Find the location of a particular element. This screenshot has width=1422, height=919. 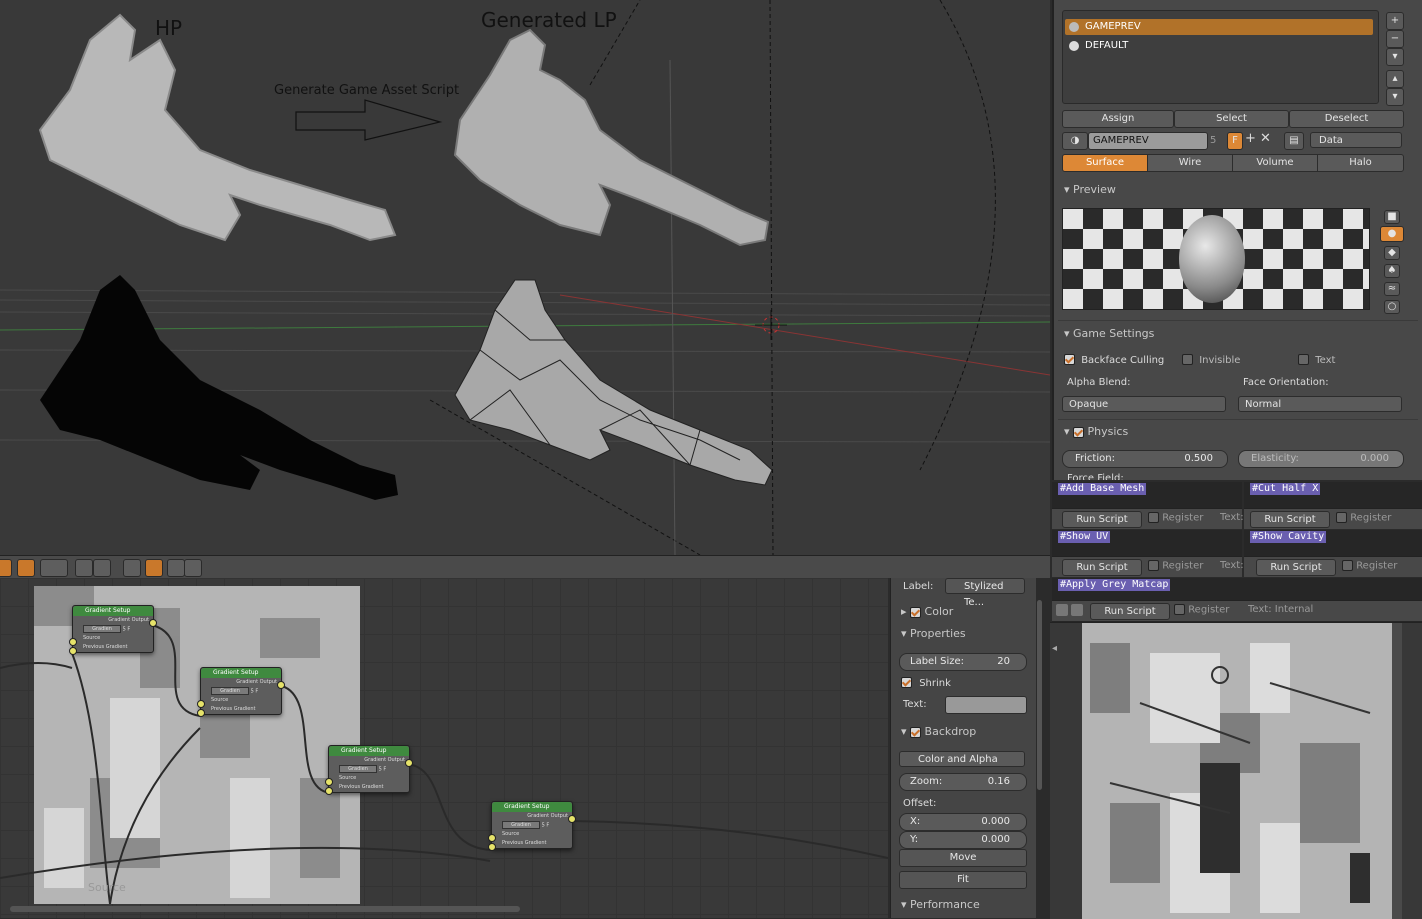

physics-panel-header: ▾ Physics is located at coordinates (1096, 431).